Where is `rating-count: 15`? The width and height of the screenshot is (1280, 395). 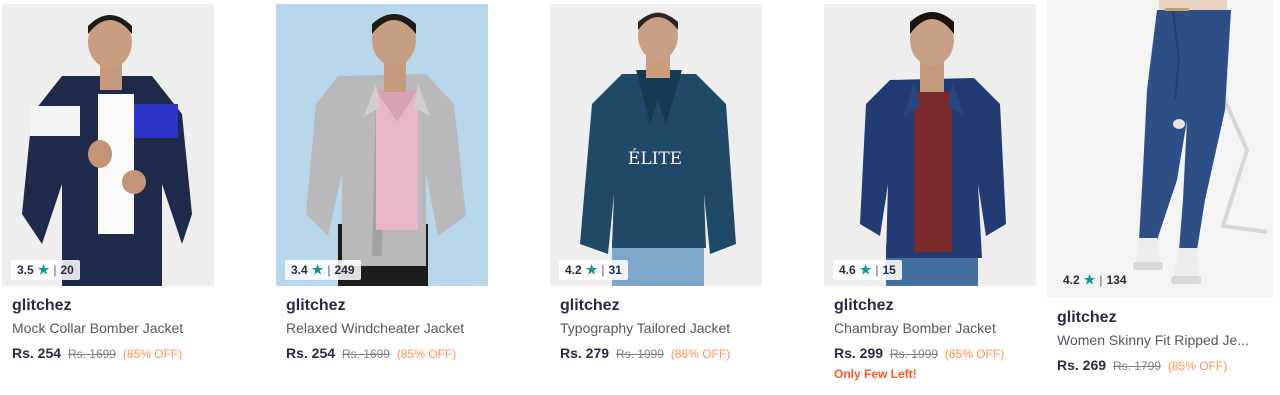 rating-count: 15 is located at coordinates (889, 270).